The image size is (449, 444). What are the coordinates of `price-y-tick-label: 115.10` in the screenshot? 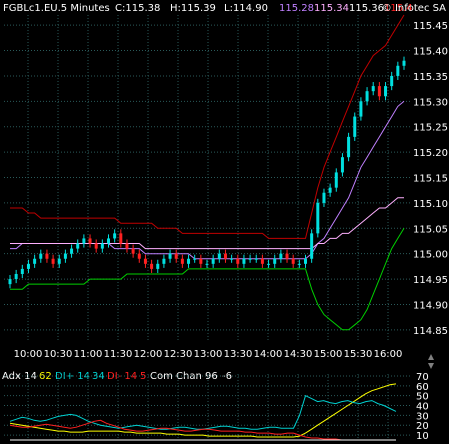 It's located at (430, 204).